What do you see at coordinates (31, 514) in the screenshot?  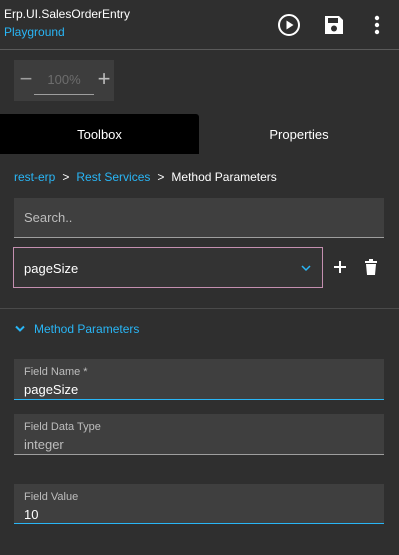 I see `field-value-value: 10` at bounding box center [31, 514].